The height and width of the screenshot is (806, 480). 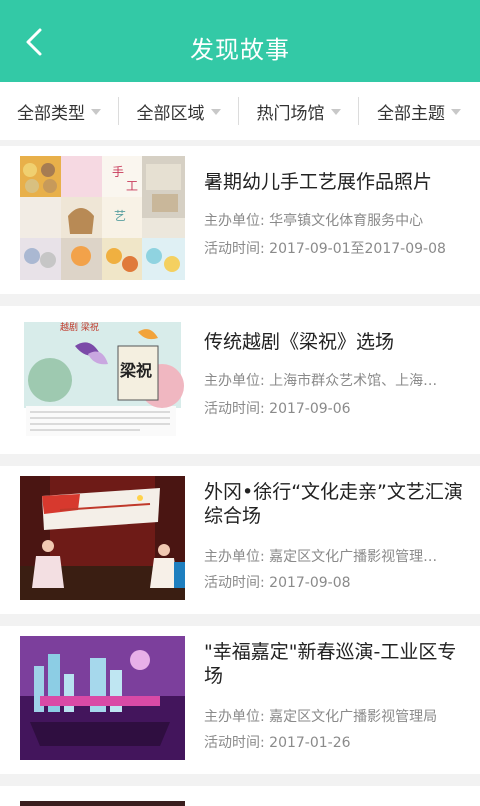 I want to click on filter-type-label: 全部类型, so click(x=51, y=113).